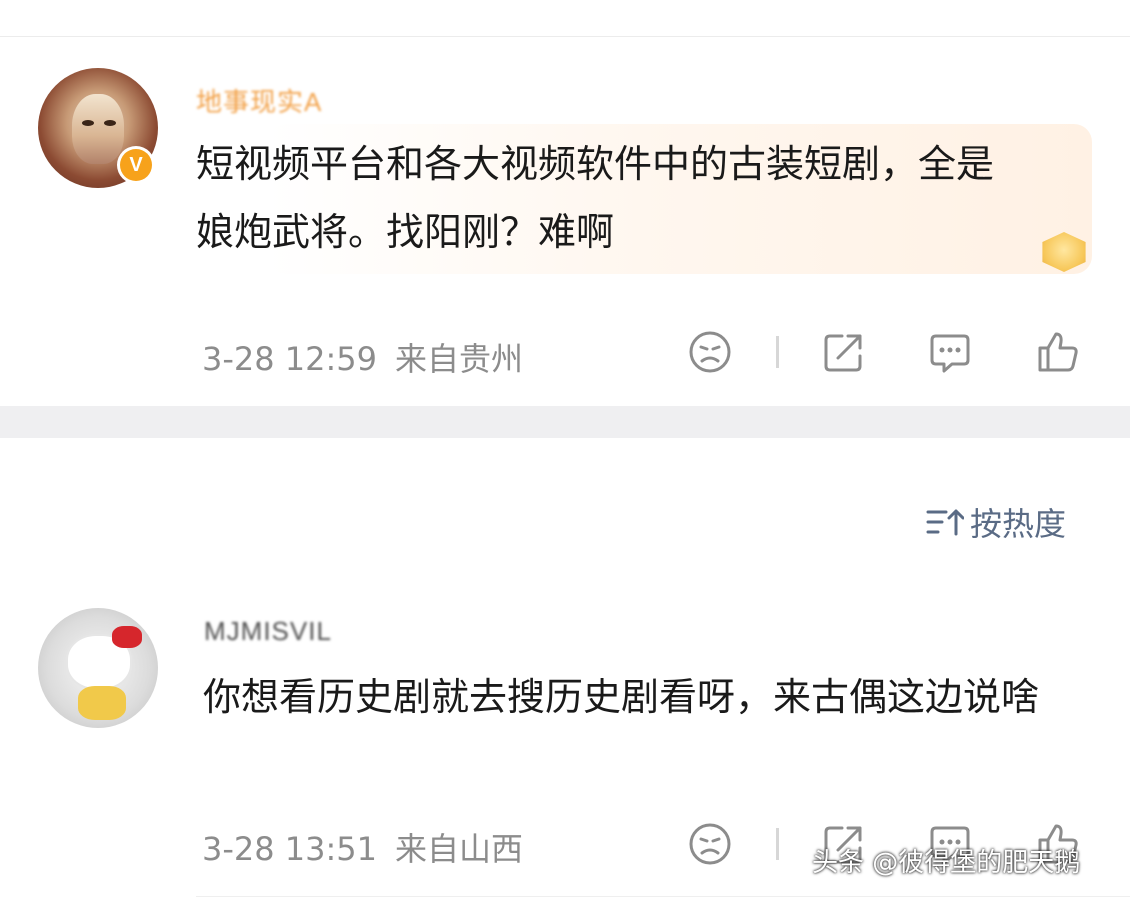 This screenshot has width=1130, height=900. Describe the element at coordinates (290, 849) in the screenshot. I see `comment-time: 3-28 13:51` at that location.